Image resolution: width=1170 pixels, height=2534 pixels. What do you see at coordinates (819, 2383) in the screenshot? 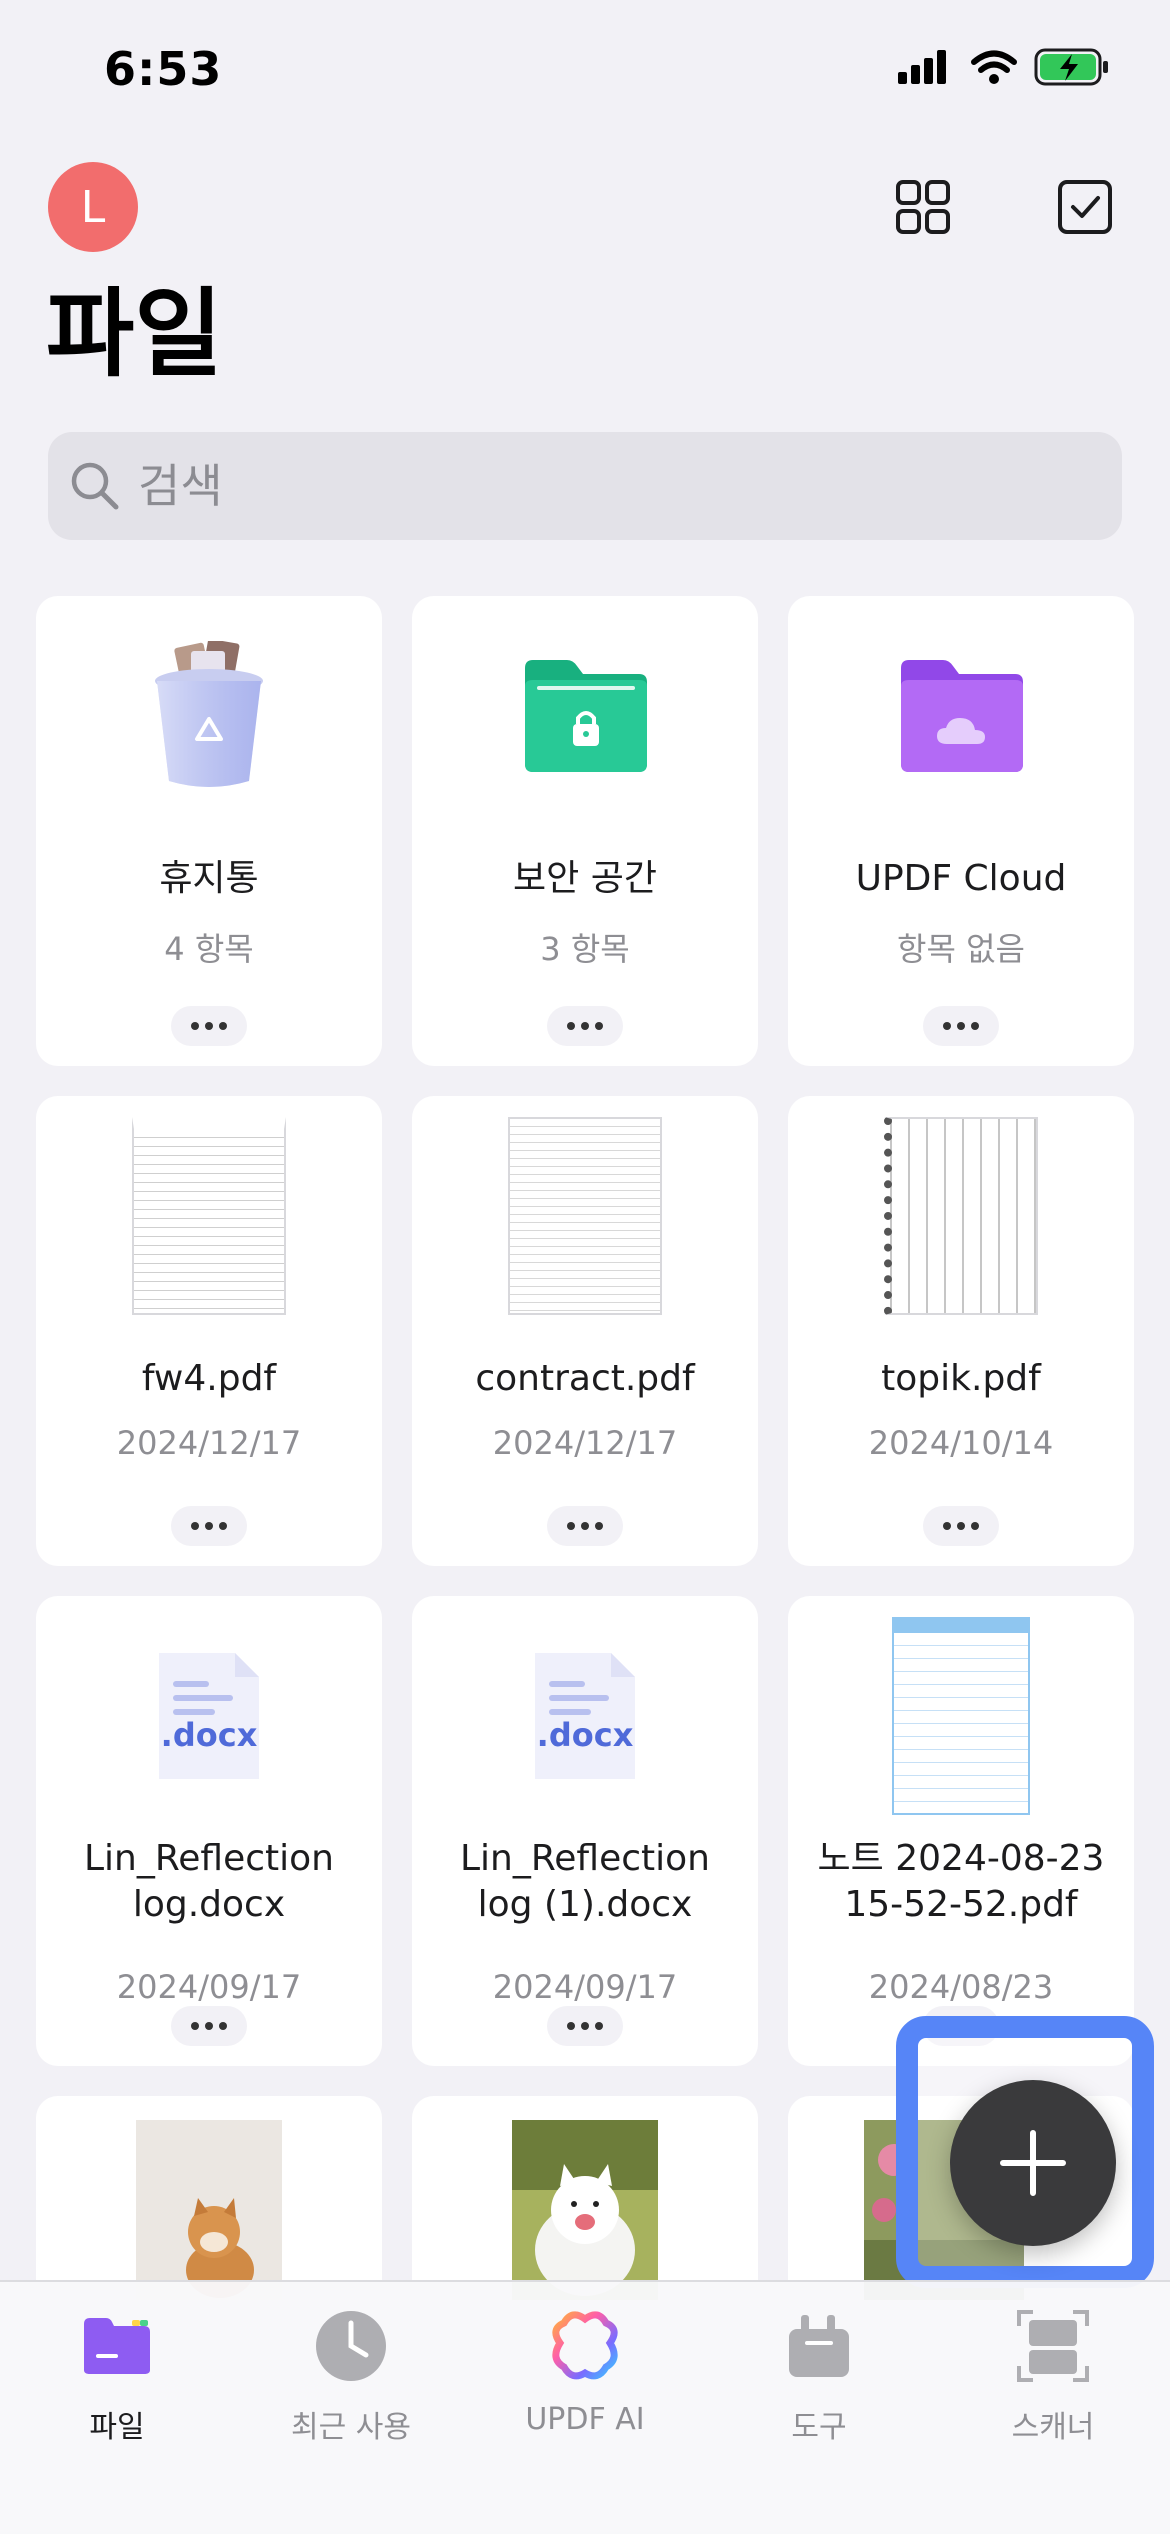
I see `tab-tools: 도구` at bounding box center [819, 2383].